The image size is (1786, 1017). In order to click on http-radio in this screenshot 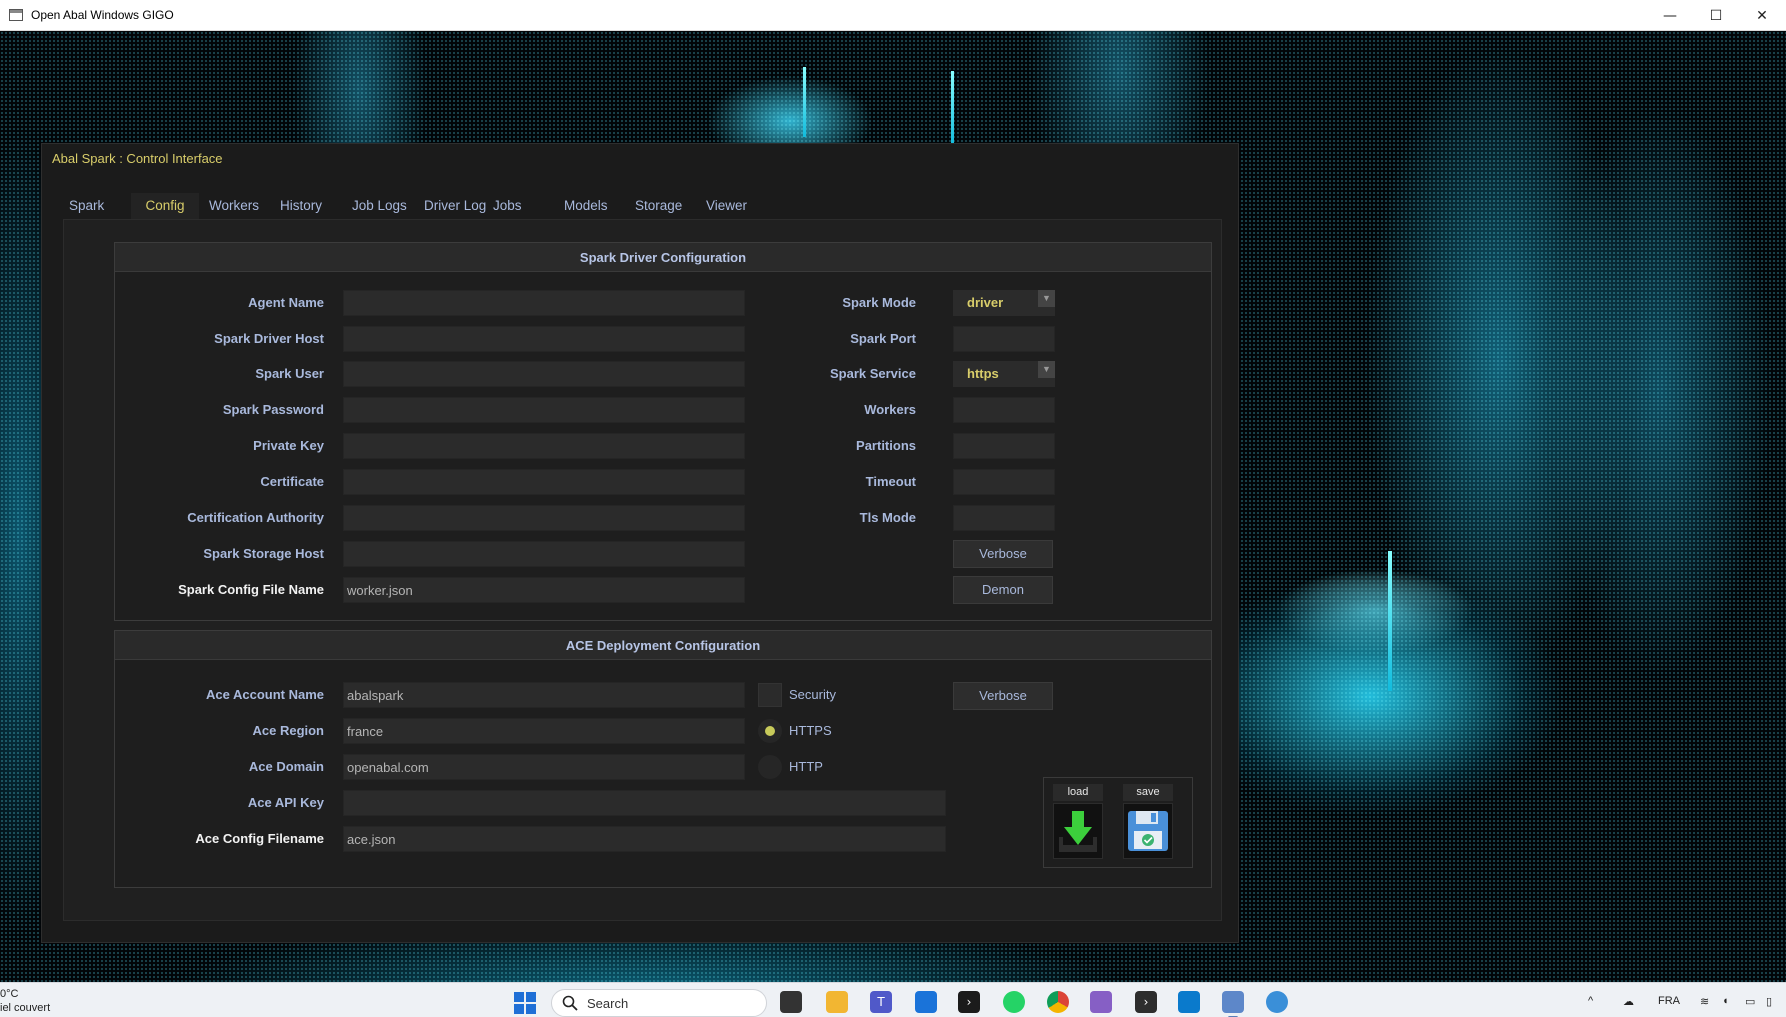, I will do `click(770, 767)`.